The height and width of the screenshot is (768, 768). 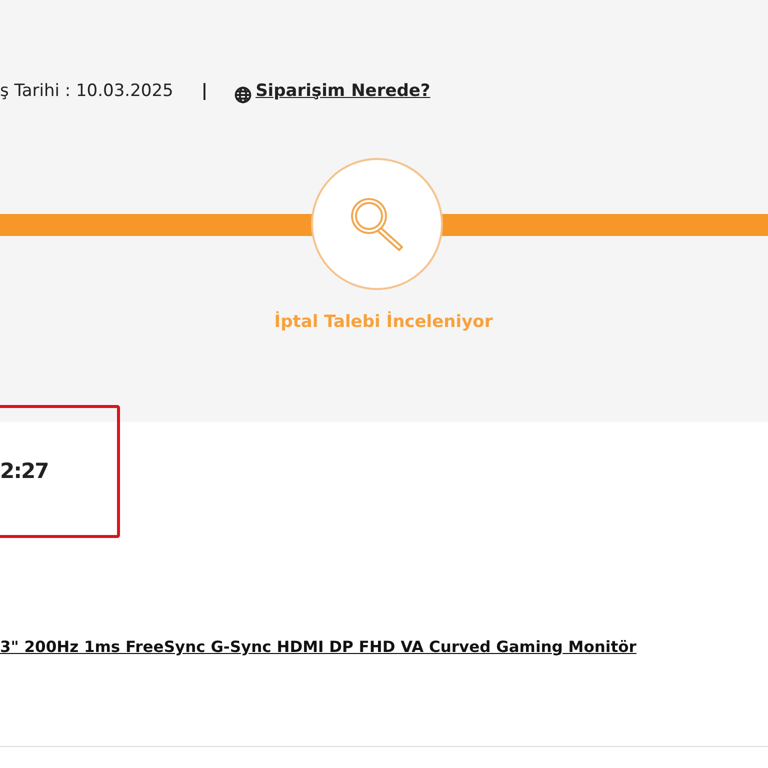 I want to click on time-text: 2:27, so click(x=24, y=471).